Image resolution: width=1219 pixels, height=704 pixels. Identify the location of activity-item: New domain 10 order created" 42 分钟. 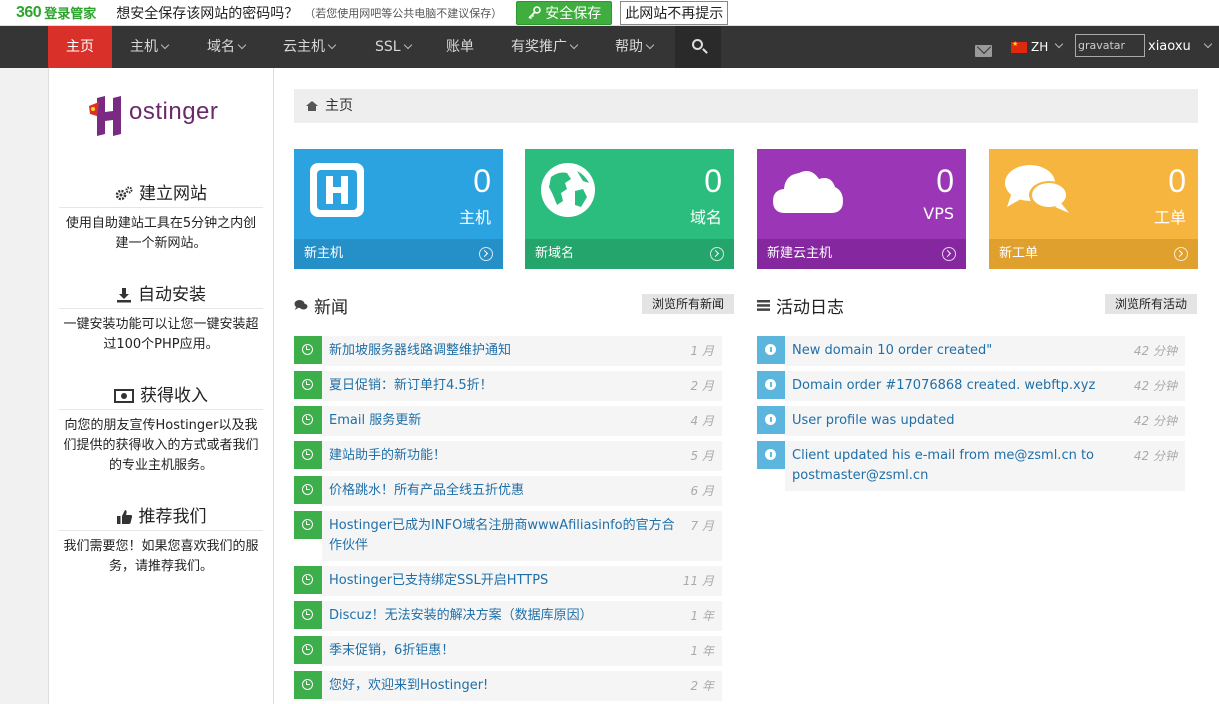
(971, 351).